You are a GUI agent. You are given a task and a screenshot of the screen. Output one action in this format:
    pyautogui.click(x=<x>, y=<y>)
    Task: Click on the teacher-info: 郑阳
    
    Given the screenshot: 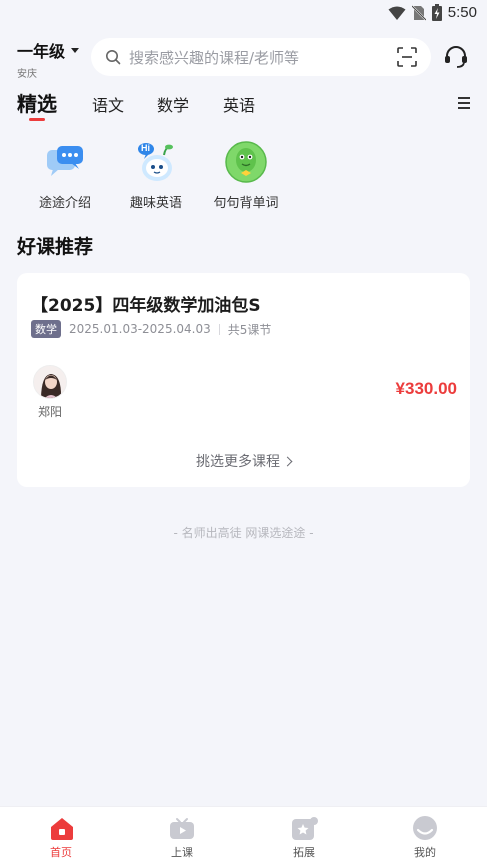 What is the action you would take?
    pyautogui.click(x=50, y=392)
    